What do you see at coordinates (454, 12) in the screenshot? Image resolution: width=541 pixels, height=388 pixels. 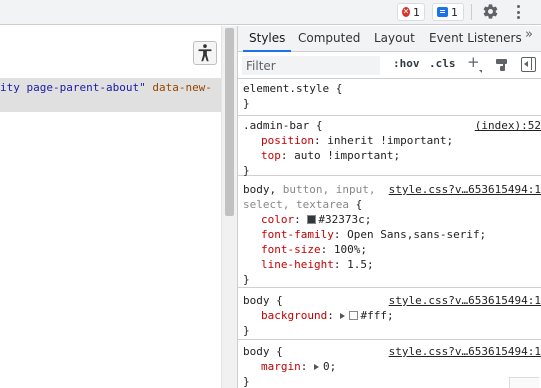 I see `message-count: 1` at bounding box center [454, 12].